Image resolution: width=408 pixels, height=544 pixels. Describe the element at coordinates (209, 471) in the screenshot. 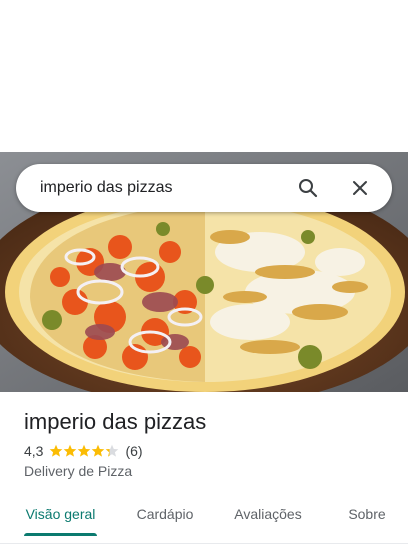

I see `place-category: Delivery de Pizza` at that location.